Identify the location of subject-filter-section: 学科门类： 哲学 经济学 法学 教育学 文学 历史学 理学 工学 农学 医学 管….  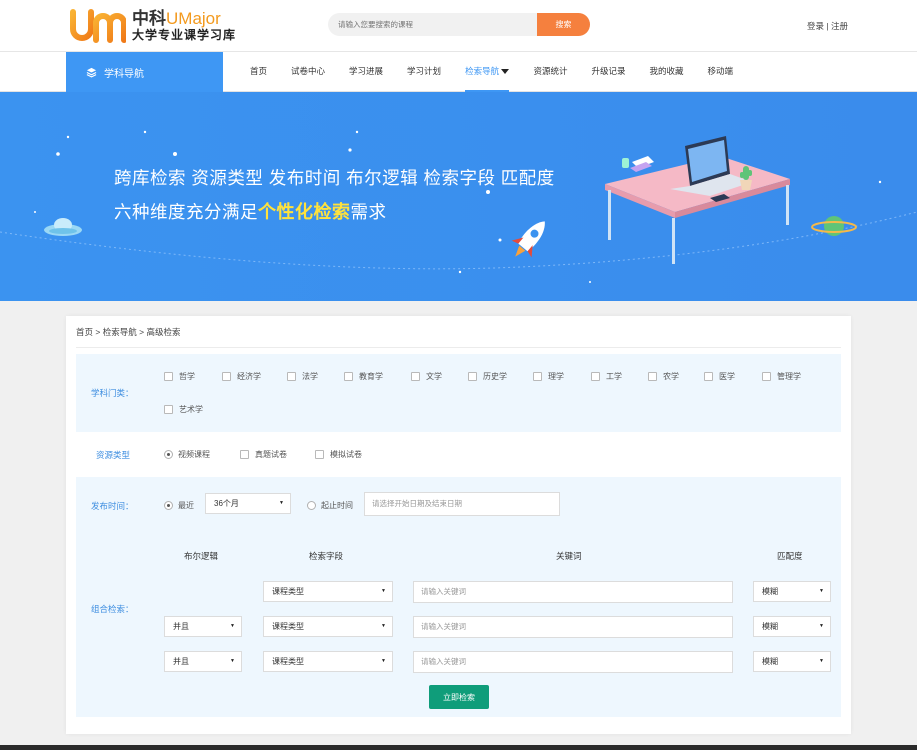
(458, 393).